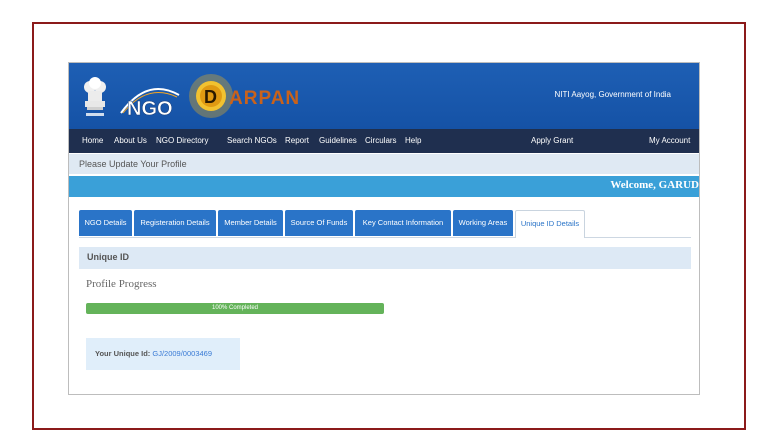  What do you see at coordinates (550, 224) in the screenshot?
I see `tab-unique-id-details: Unique ID Details` at bounding box center [550, 224].